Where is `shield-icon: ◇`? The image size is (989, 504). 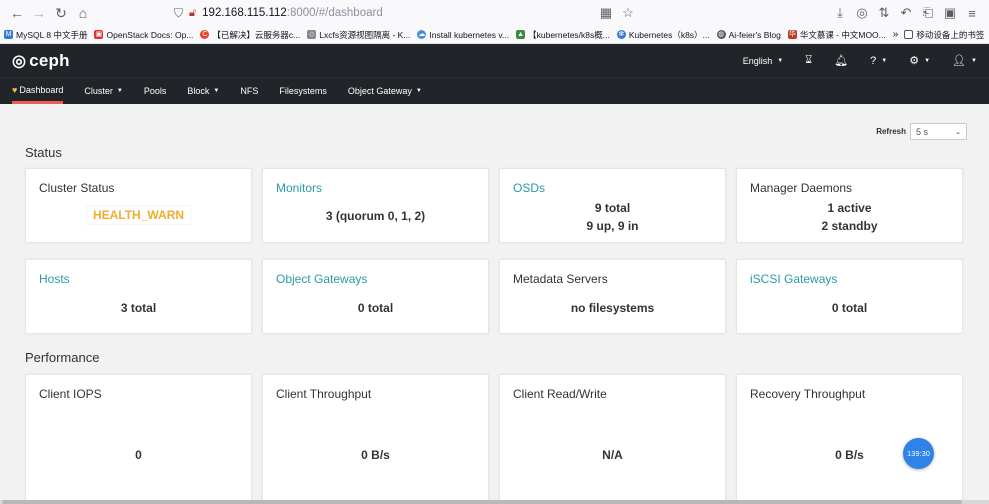
shield-icon: ◇ is located at coordinates (312, 34).